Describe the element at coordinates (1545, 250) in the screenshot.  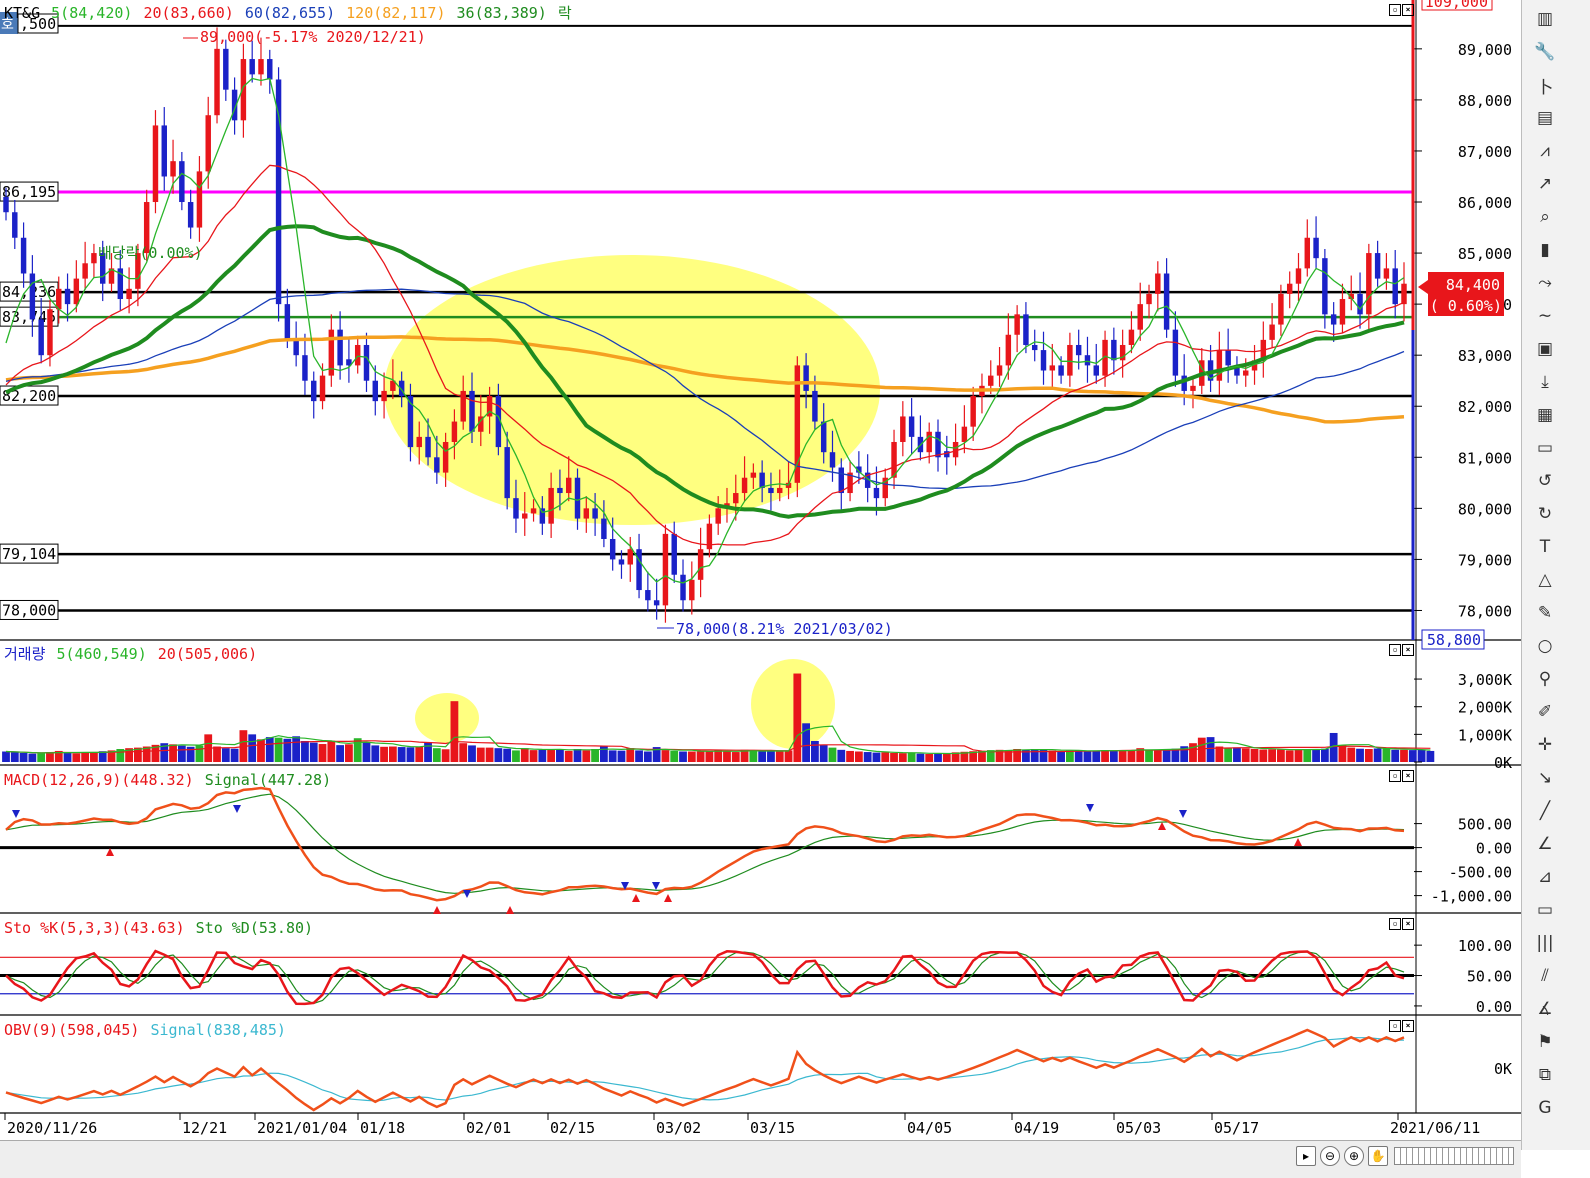
I see `candle-icon: ▮` at that location.